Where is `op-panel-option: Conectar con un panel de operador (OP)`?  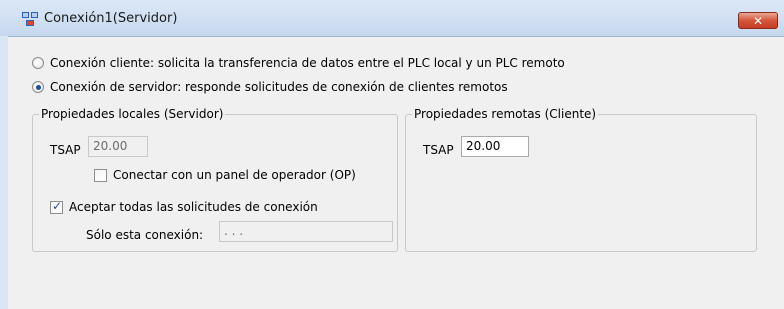 op-panel-option: Conectar con un panel de operador (OP) is located at coordinates (225, 175).